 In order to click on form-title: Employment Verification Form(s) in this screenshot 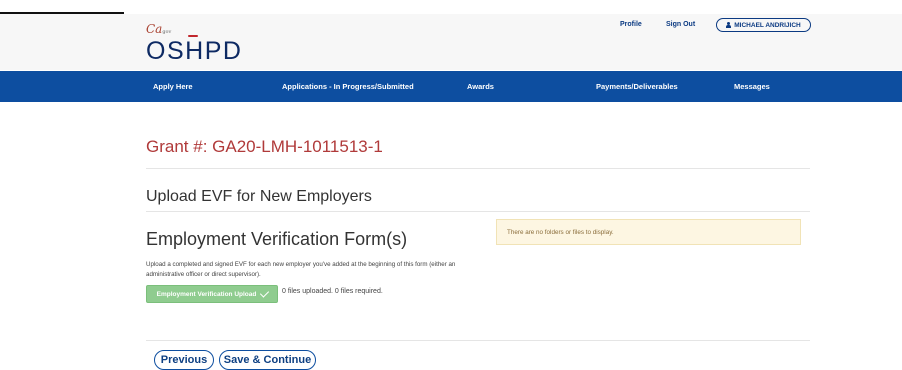, I will do `click(277, 239)`.